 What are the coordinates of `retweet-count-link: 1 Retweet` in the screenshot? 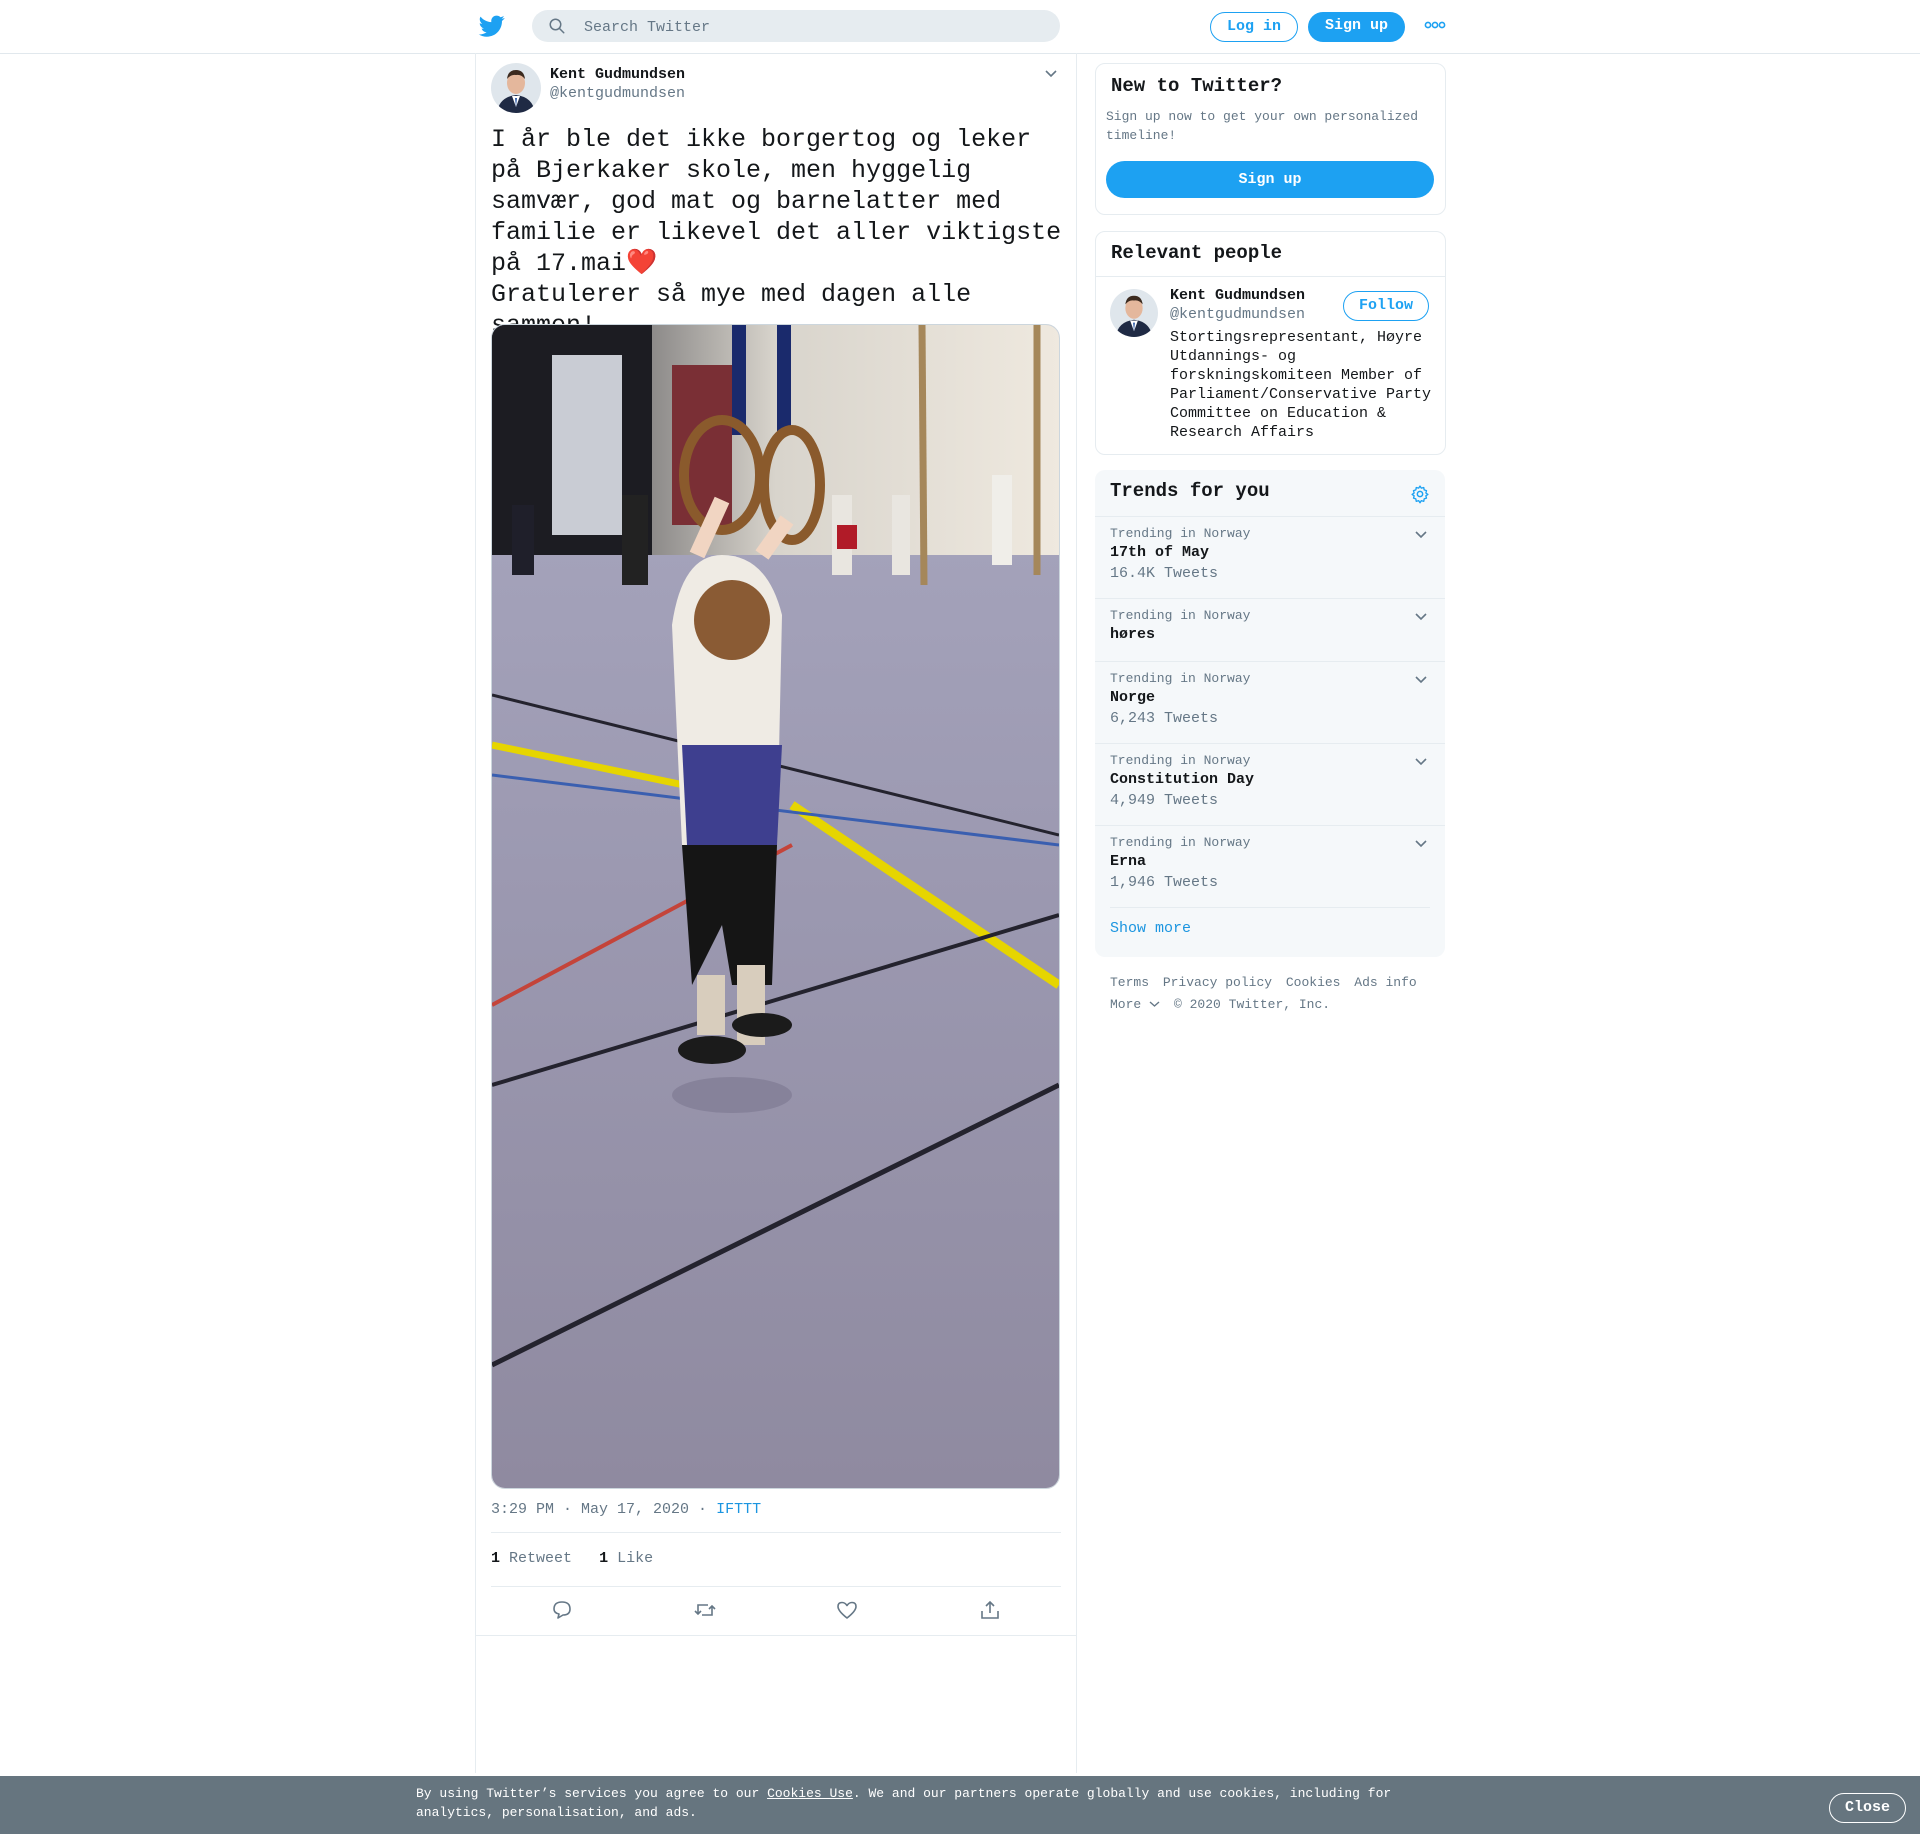 It's located at (531, 1558).